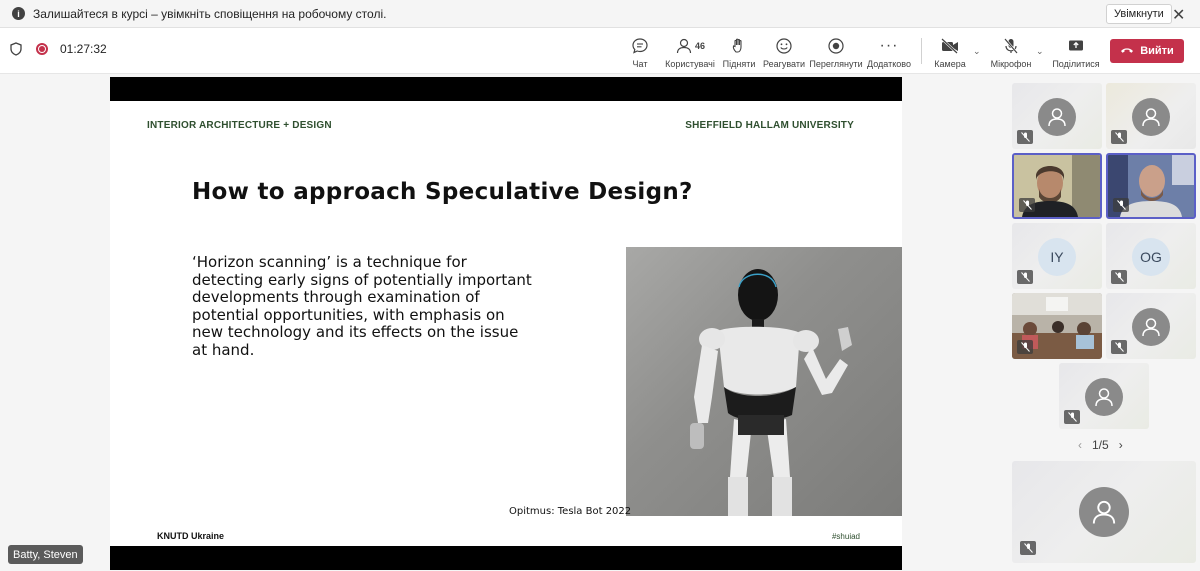 The image size is (1200, 571). Describe the element at coordinates (1076, 46) in the screenshot. I see `share-icon` at that location.